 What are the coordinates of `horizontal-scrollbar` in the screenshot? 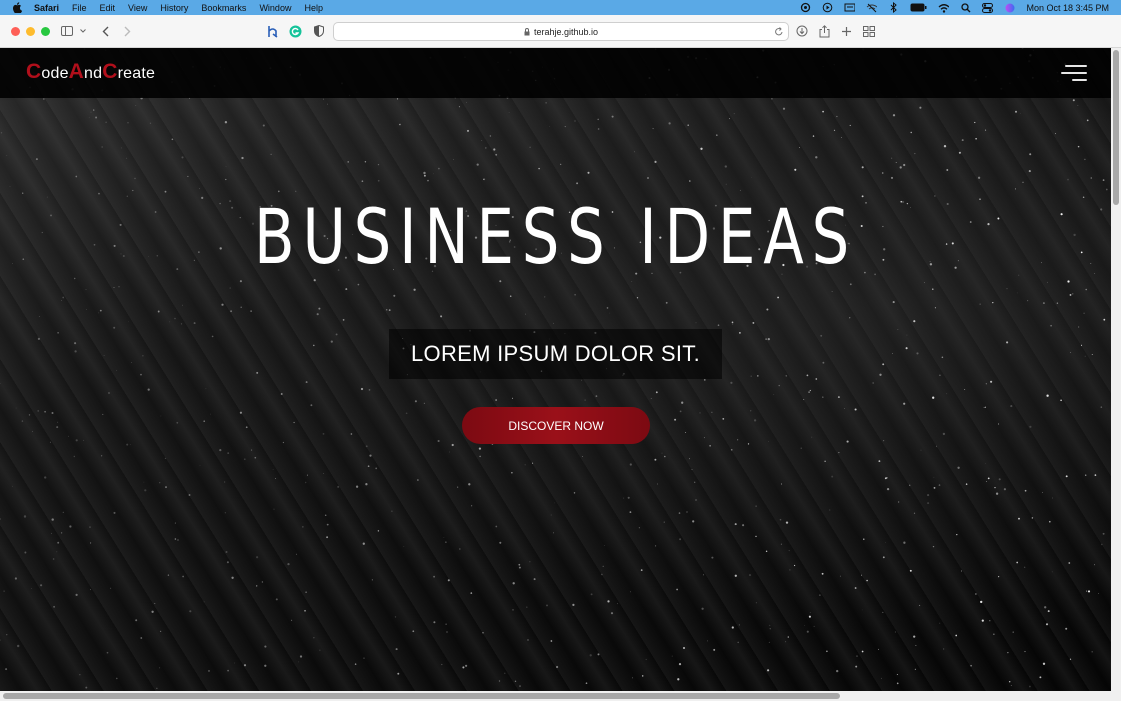 It's located at (560, 696).